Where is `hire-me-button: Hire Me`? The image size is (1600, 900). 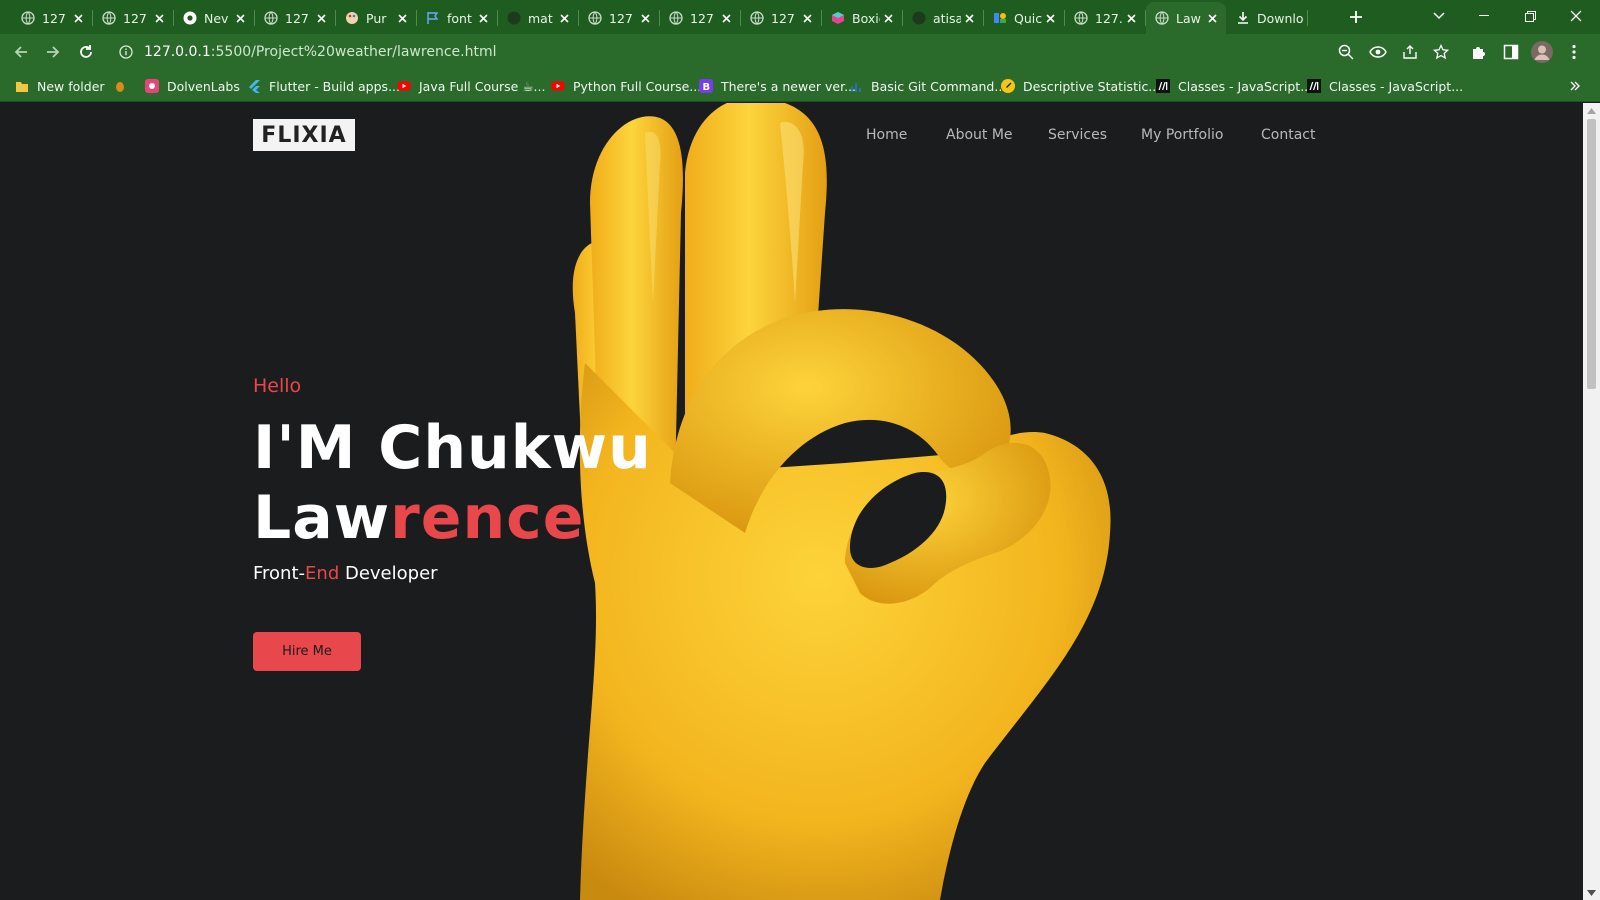 hire-me-button: Hire Me is located at coordinates (307, 651).